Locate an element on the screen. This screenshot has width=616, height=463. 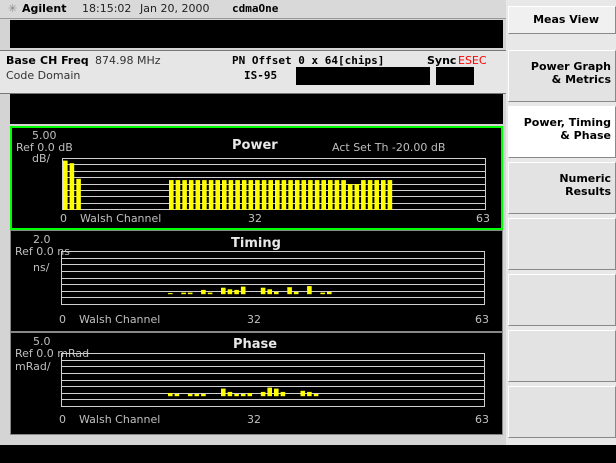
power-unit-label: dB/ is located at coordinates (41, 158).